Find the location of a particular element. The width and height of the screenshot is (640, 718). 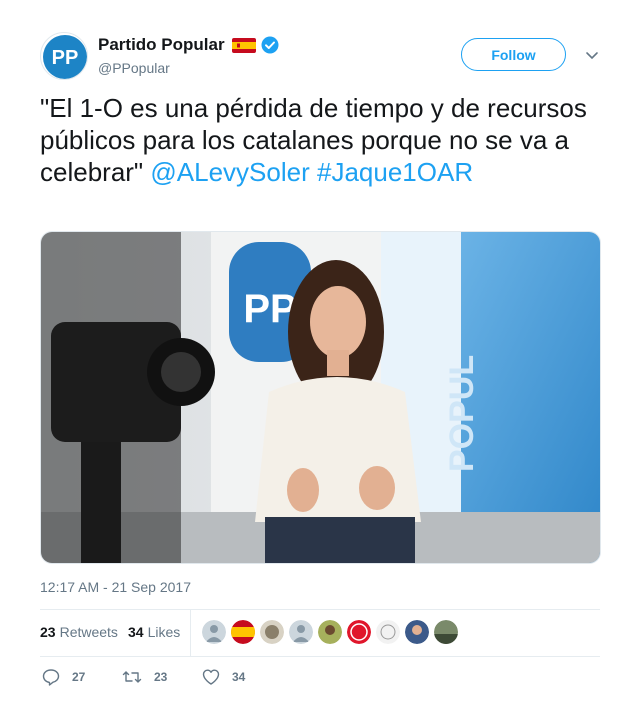

retweet-icon is located at coordinates (132, 677).